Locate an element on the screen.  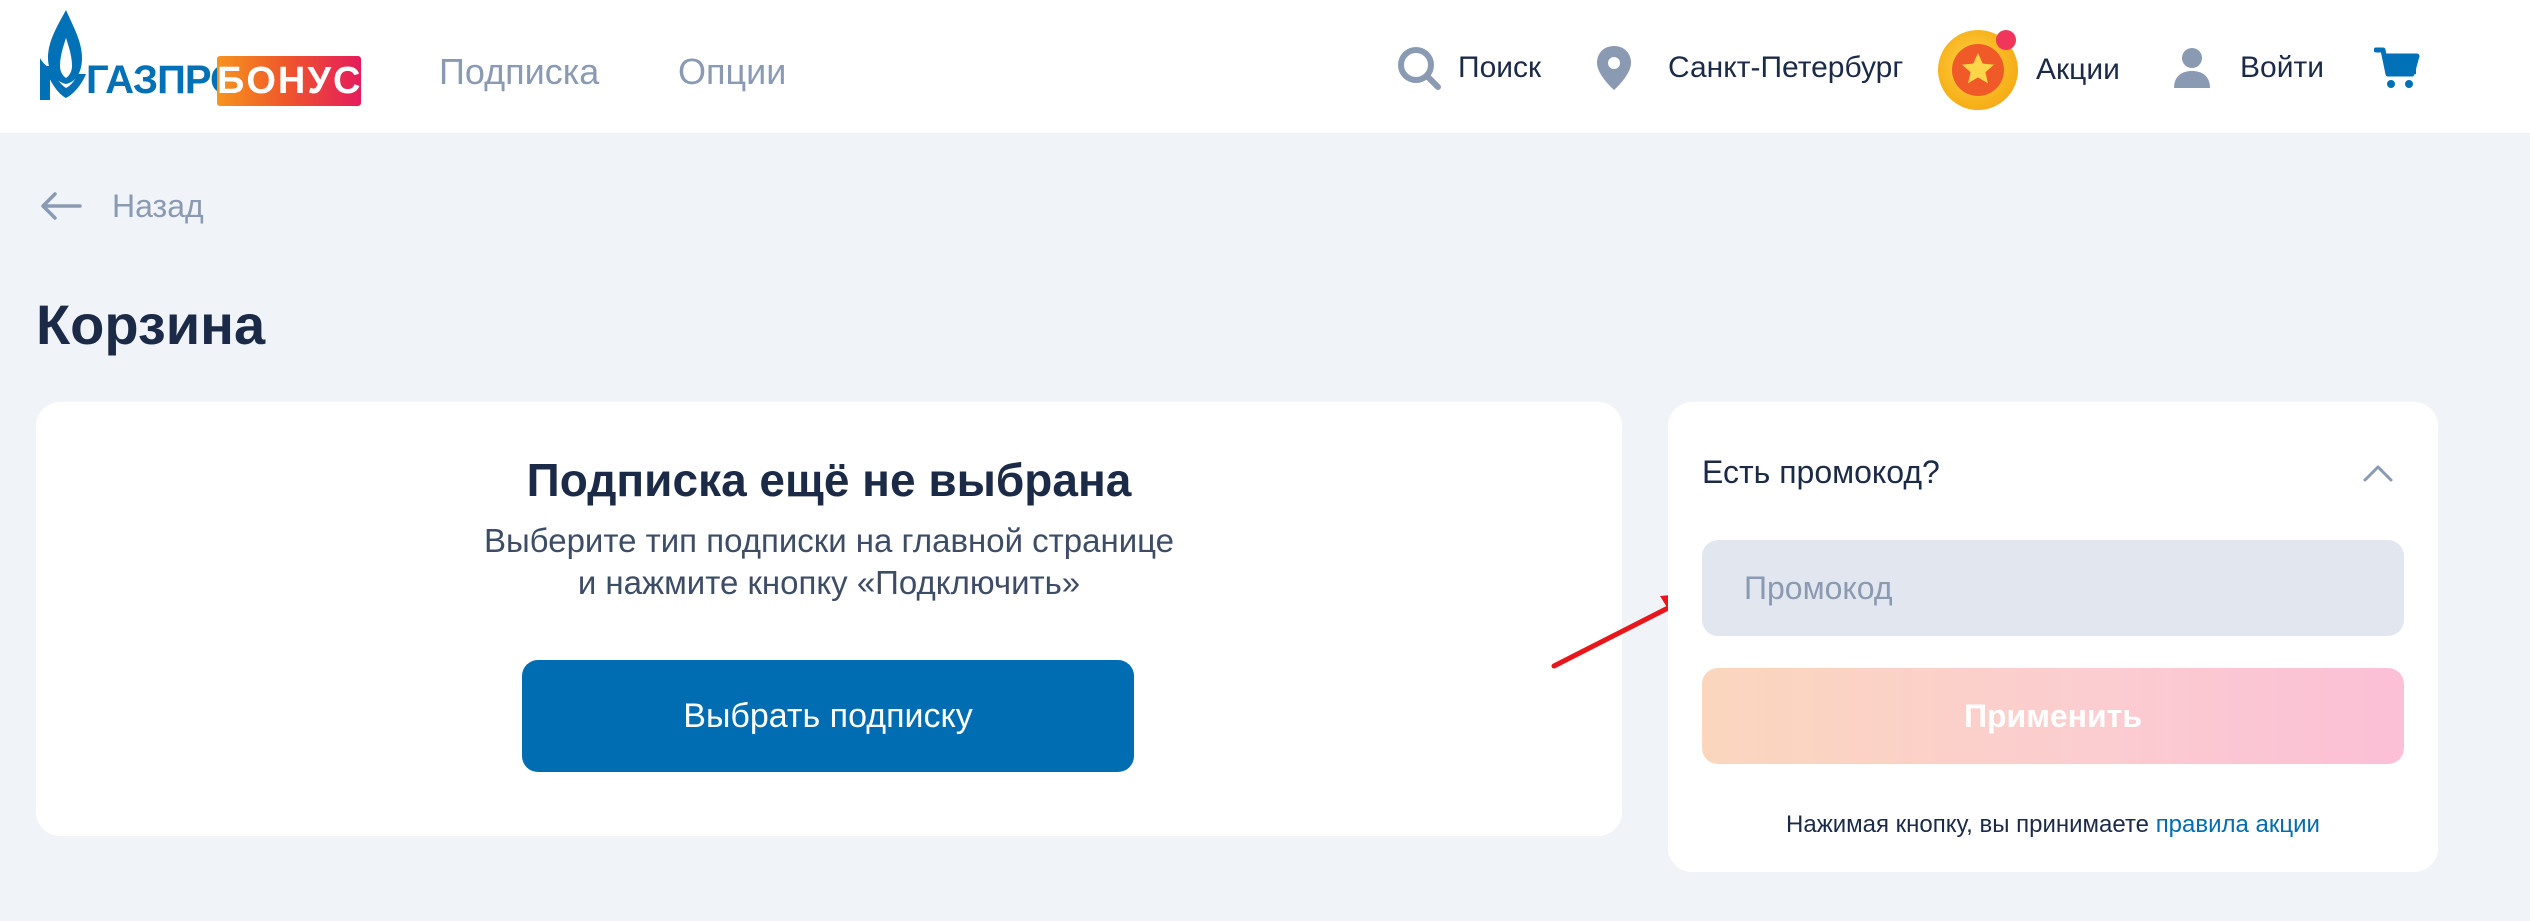
empty-cart-desc-line2: и нажмите кнопку «Подключить» is located at coordinates (829, 582).